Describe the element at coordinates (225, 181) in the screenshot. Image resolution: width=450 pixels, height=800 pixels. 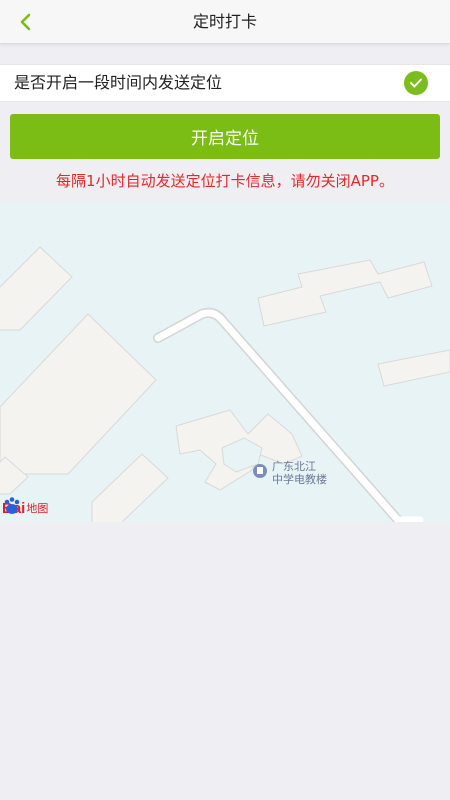
I see `notice-text: 每隔1小时自动发送定位打卡信息，请勿关闭APP。` at that location.